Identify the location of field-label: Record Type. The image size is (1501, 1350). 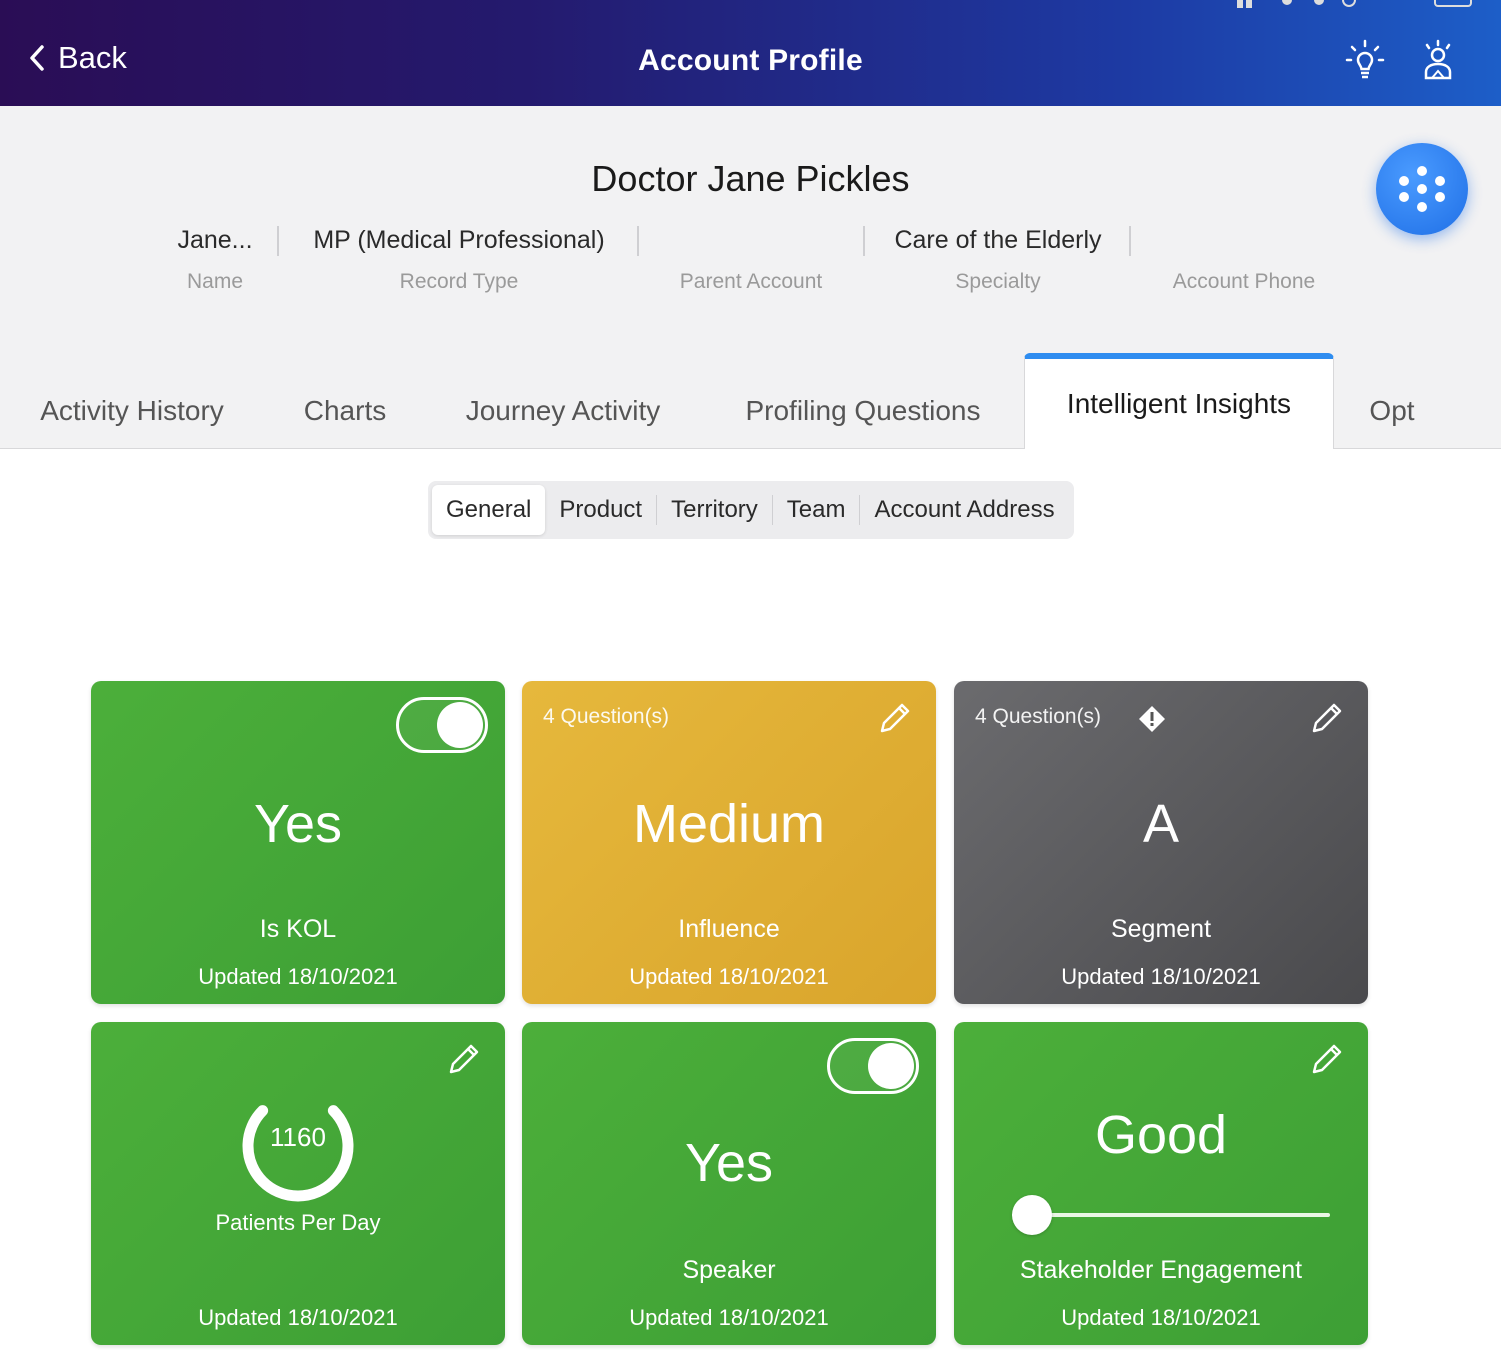
(459, 281).